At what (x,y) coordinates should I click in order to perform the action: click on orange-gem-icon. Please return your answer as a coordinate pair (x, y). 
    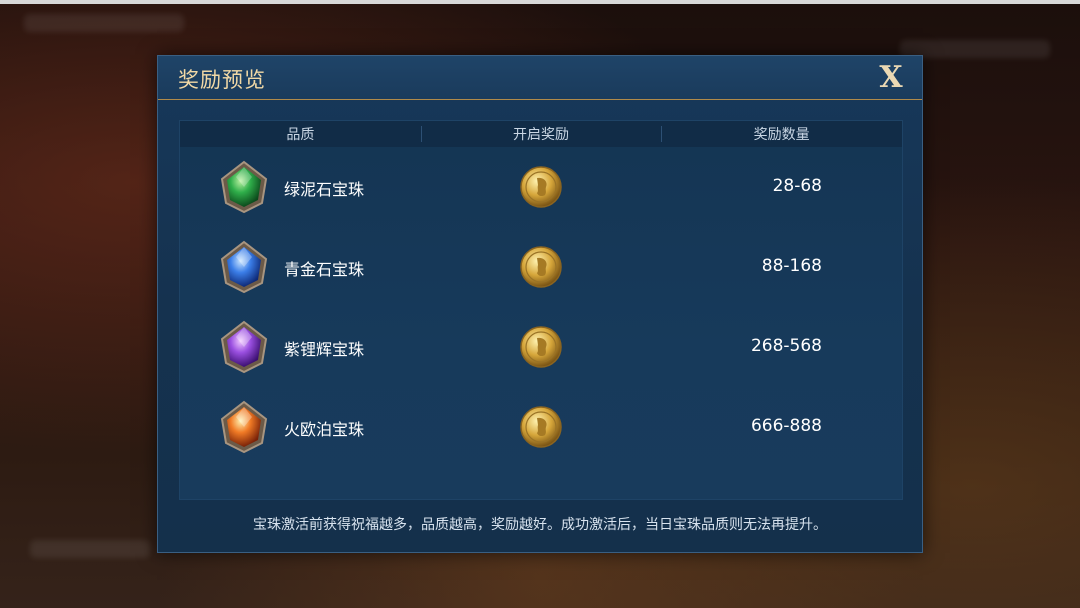
    Looking at the image, I should click on (244, 427).